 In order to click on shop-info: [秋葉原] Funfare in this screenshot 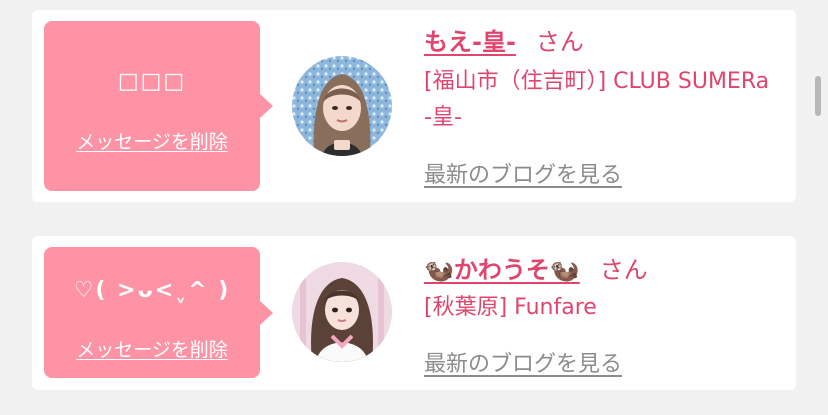, I will do `click(510, 307)`.